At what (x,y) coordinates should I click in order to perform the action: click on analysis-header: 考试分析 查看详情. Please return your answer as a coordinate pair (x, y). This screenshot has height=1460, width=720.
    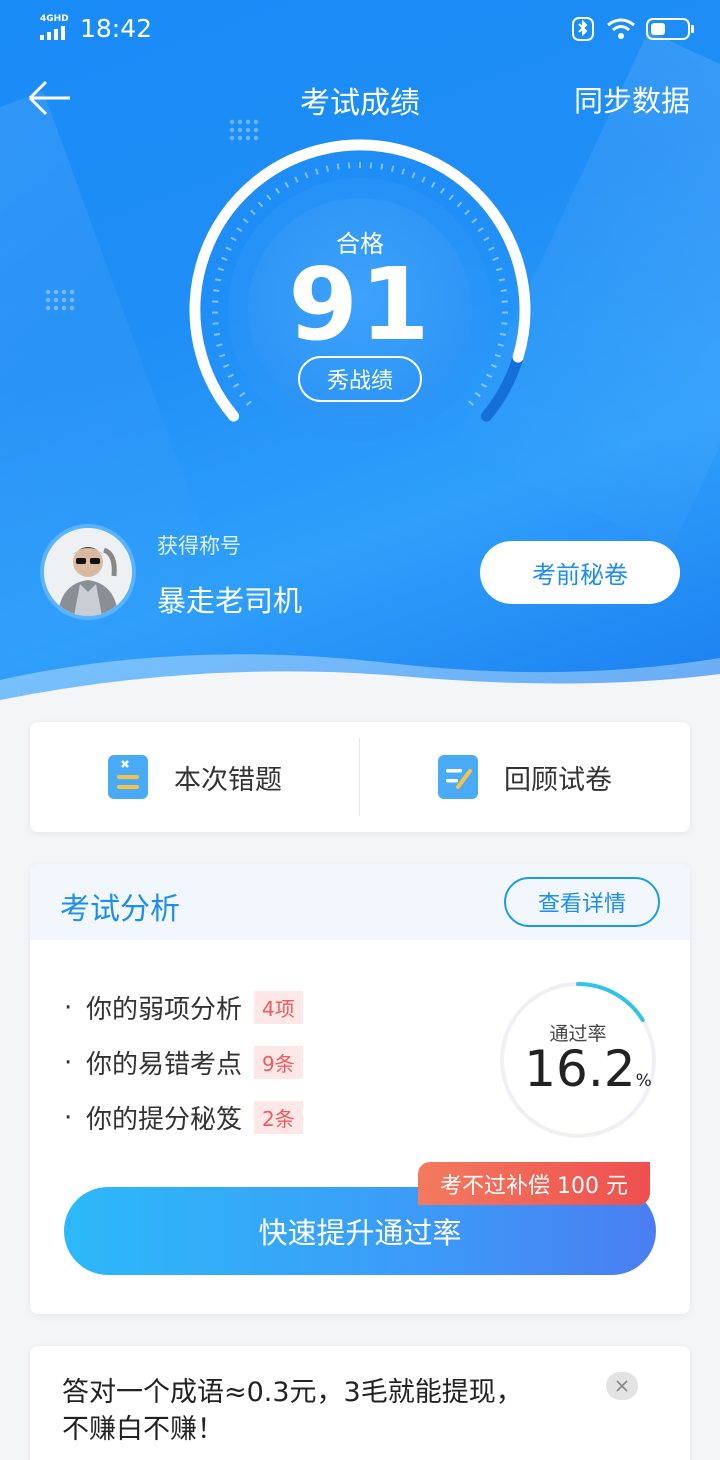
    Looking at the image, I should click on (360, 902).